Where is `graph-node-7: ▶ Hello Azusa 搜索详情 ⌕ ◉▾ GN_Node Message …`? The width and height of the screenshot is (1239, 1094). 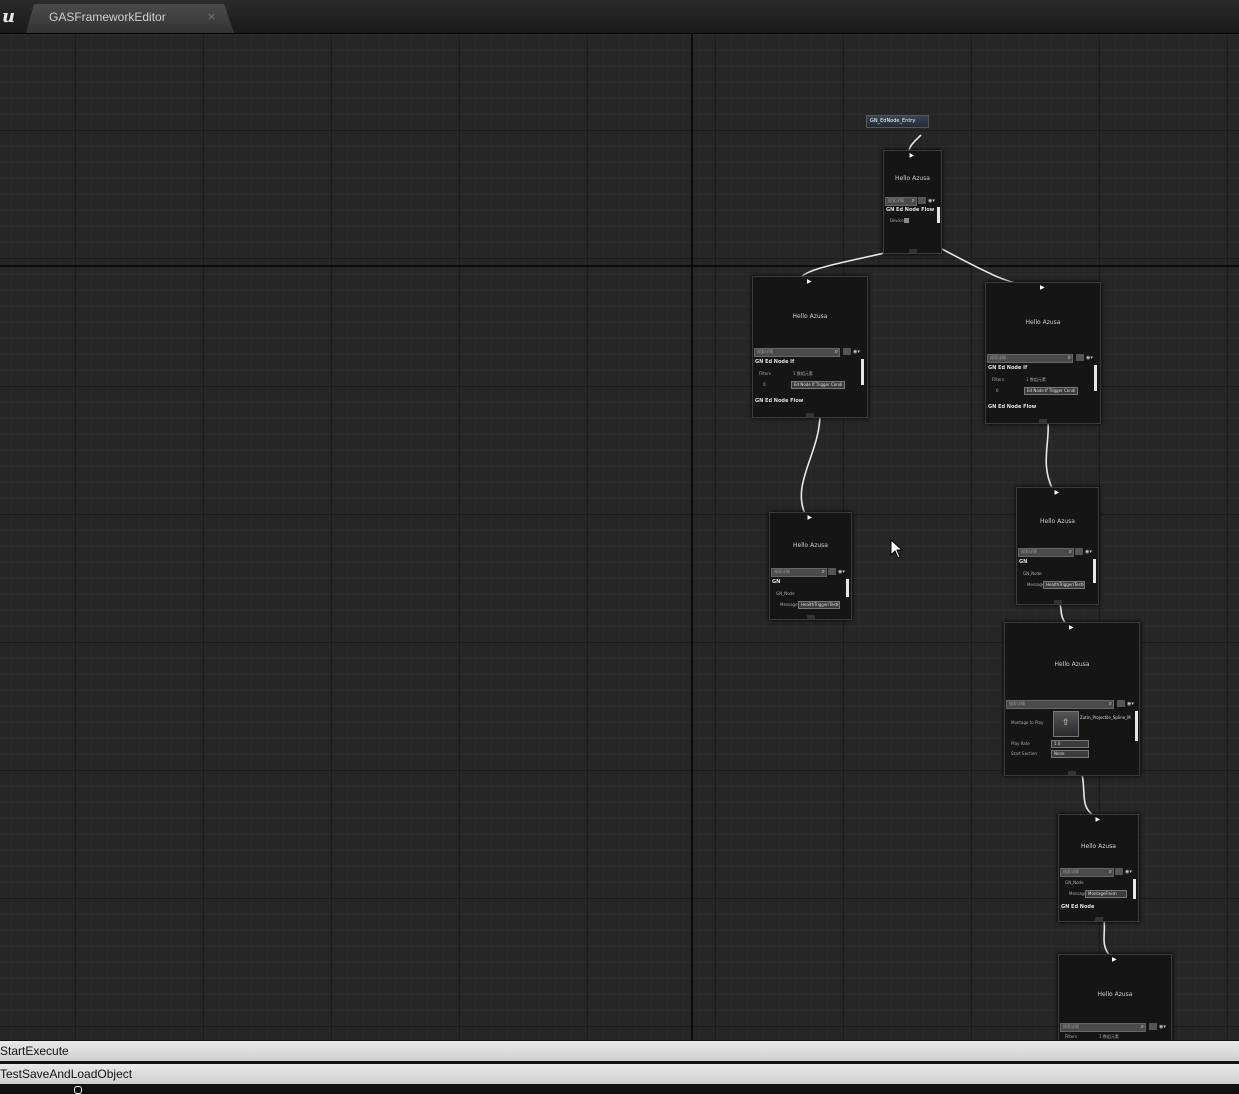 graph-node-7: ▶ Hello Azusa 搜索详情 ⌕ ◉▾ GN_Node Message … is located at coordinates (1098, 868).